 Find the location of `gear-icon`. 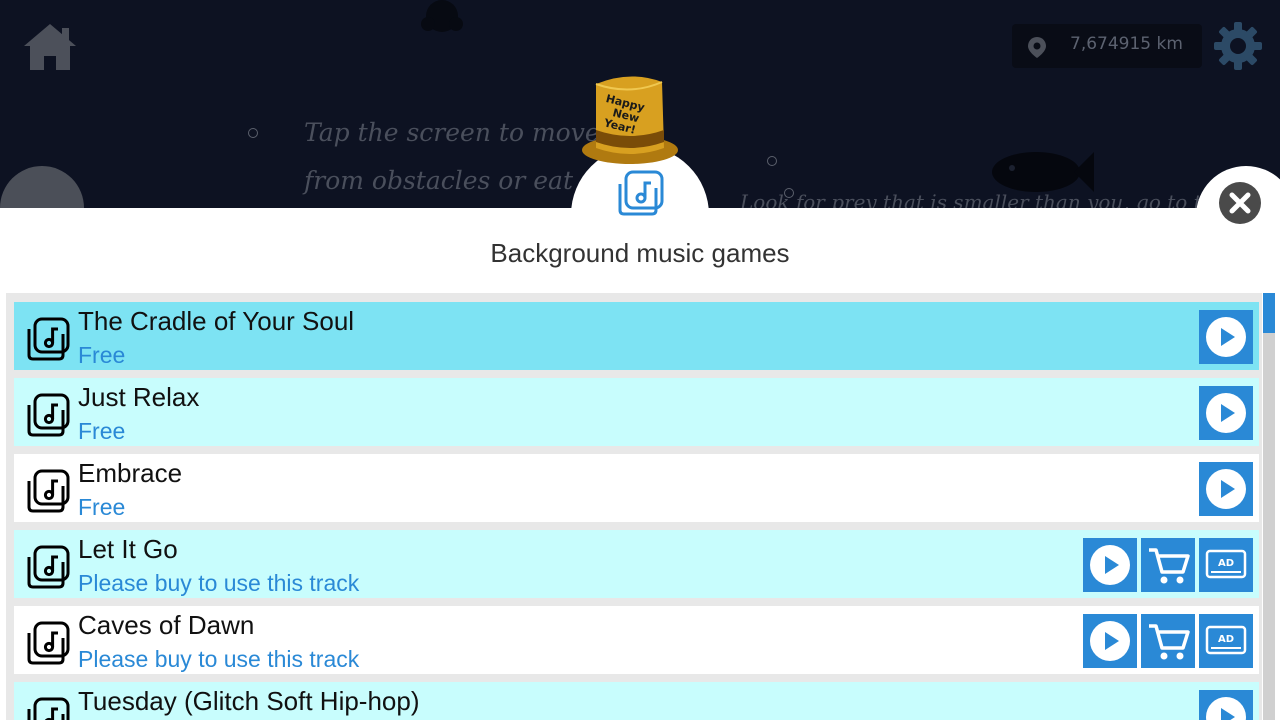

gear-icon is located at coordinates (1238, 46).